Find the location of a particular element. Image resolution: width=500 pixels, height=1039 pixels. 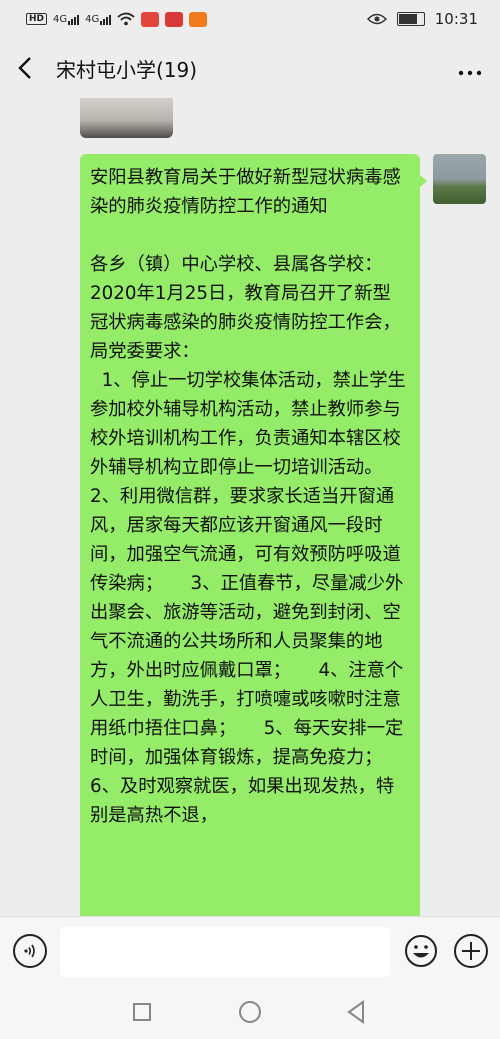

system-navigation is located at coordinates (250, 1012).